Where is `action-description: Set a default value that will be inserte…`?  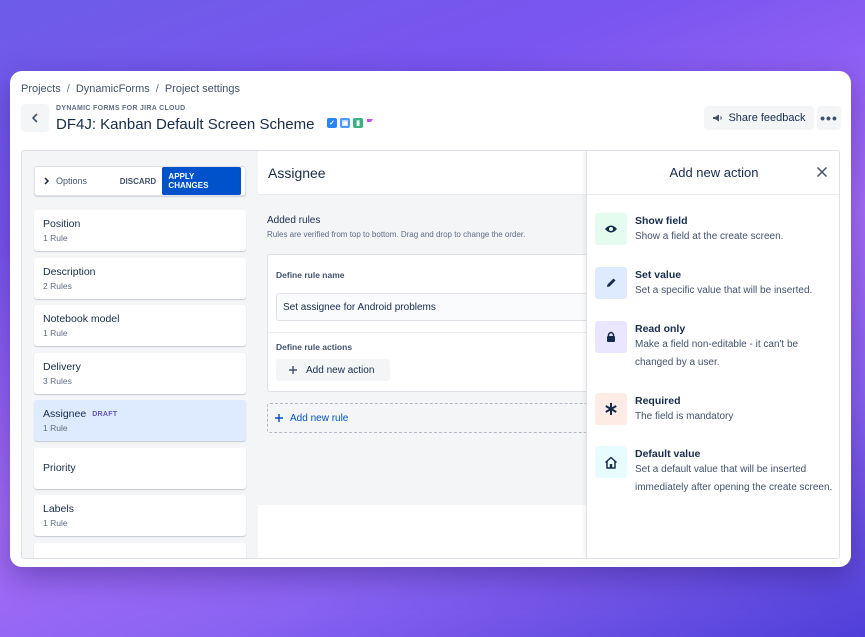
action-description: Set a default value that will be inserte… is located at coordinates (734, 478).